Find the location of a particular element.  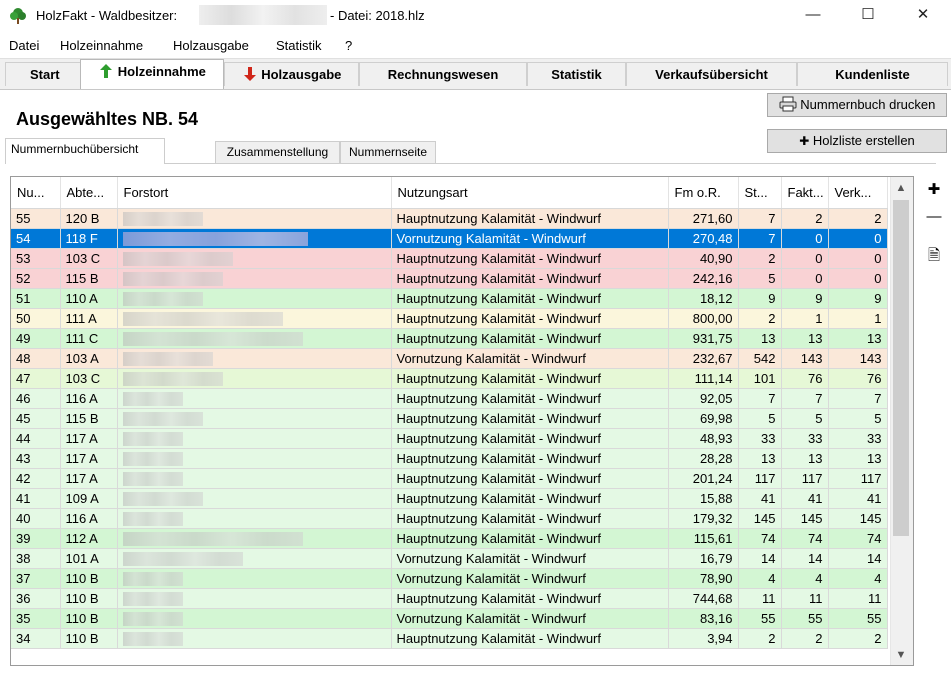

subtab-zusammenstellung: Zusammenstellung is located at coordinates (277, 152).